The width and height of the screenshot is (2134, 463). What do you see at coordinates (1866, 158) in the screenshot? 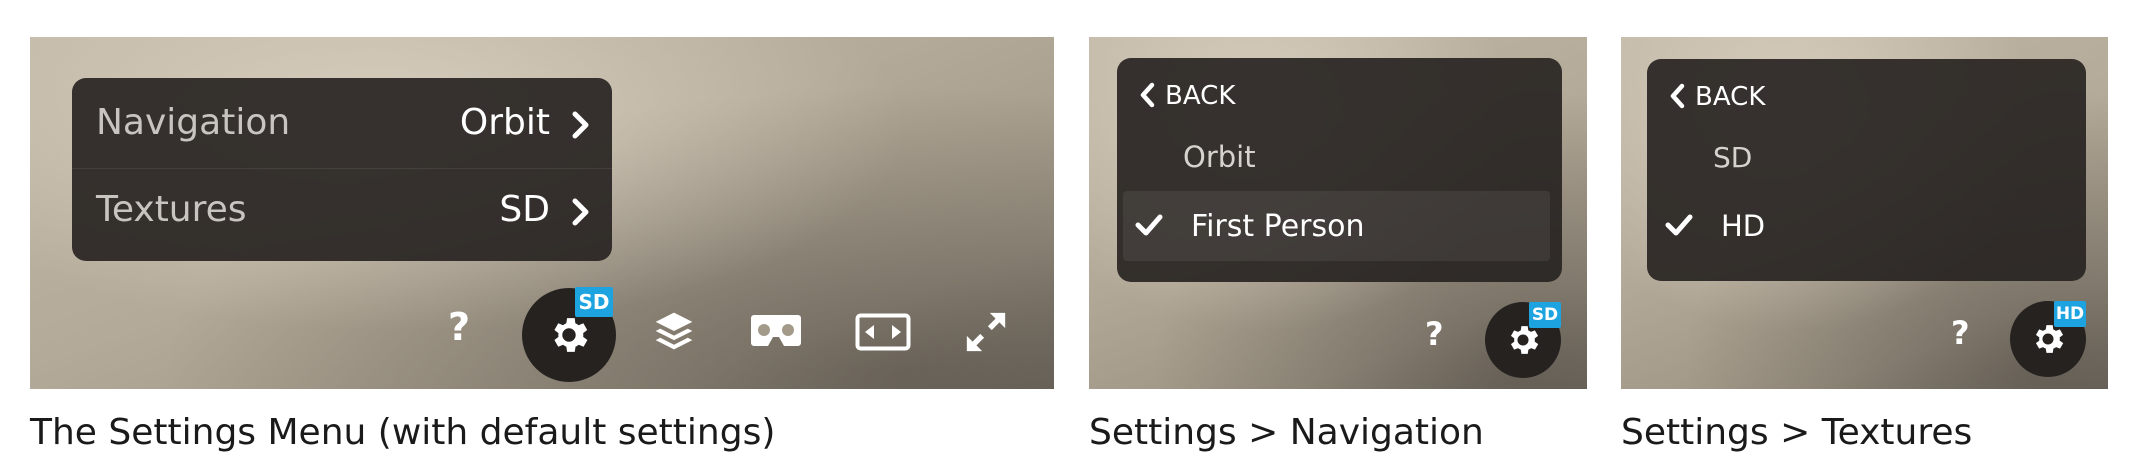
I see `menu-option-sd: SD` at bounding box center [1866, 158].